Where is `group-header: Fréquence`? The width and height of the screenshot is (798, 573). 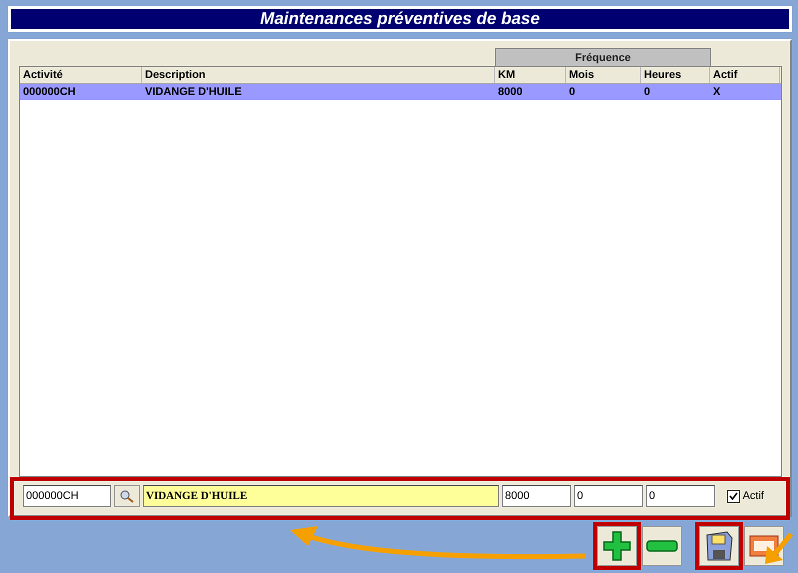
group-header: Fréquence is located at coordinates (603, 57).